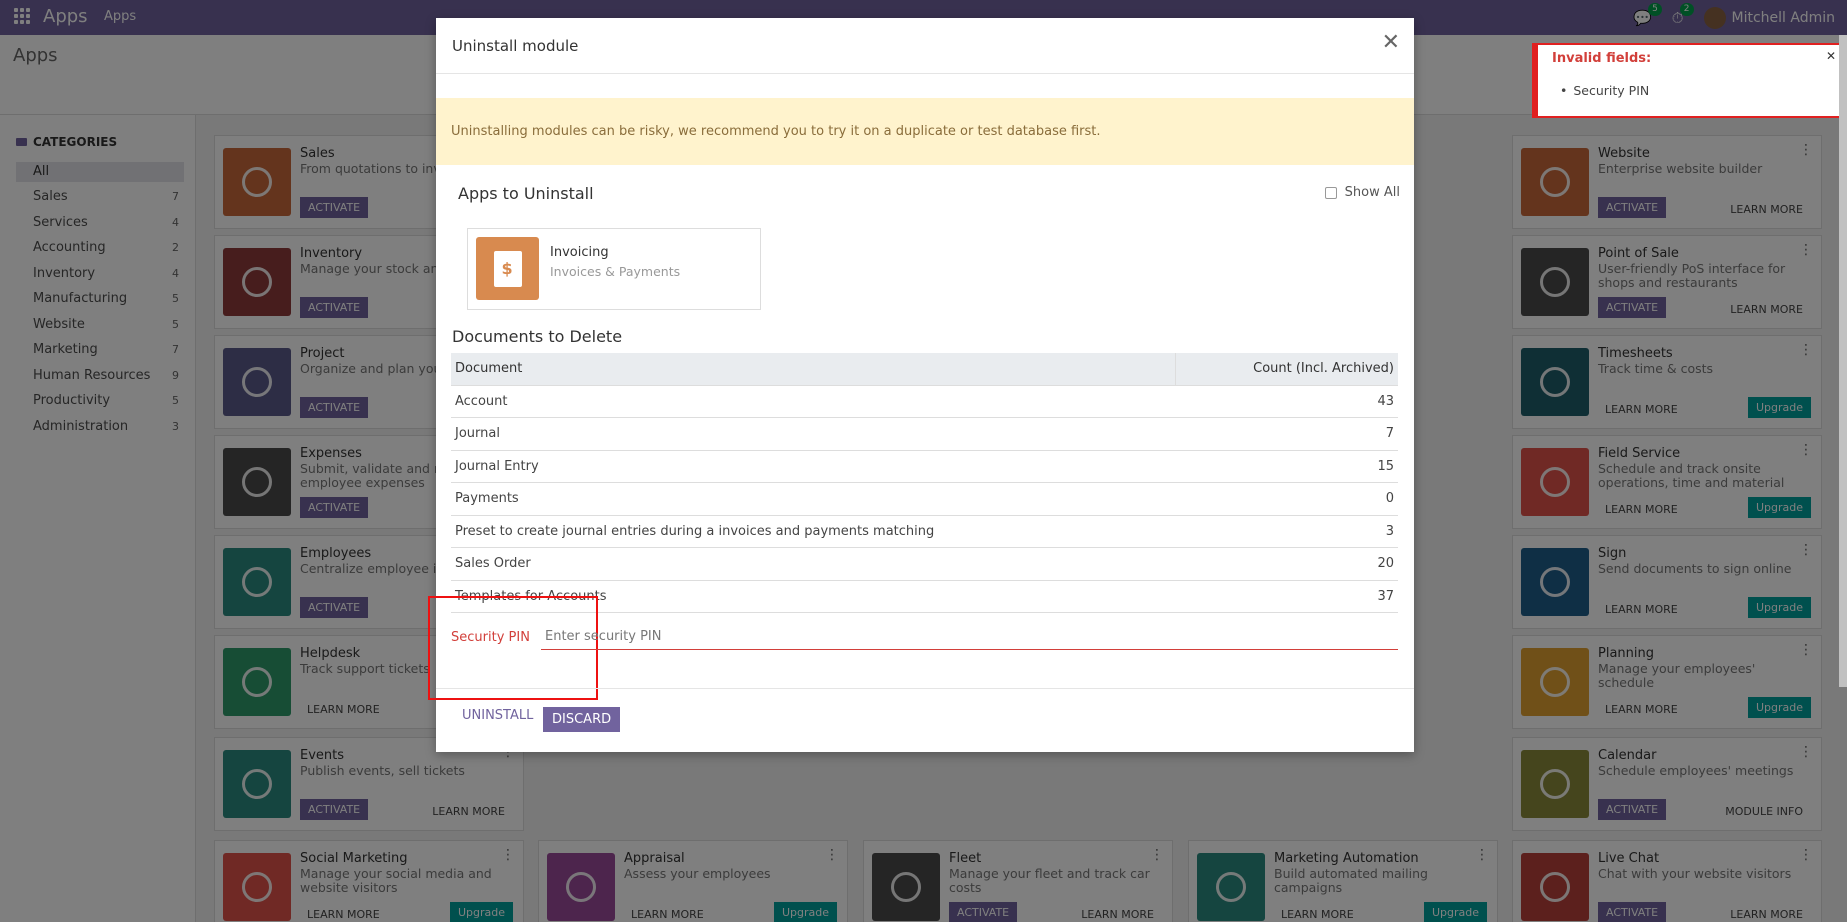 Image resolution: width=1847 pixels, height=922 pixels. Describe the element at coordinates (1286, 369) in the screenshot. I see `column-header-count: Count (Incl. Archived)` at that location.